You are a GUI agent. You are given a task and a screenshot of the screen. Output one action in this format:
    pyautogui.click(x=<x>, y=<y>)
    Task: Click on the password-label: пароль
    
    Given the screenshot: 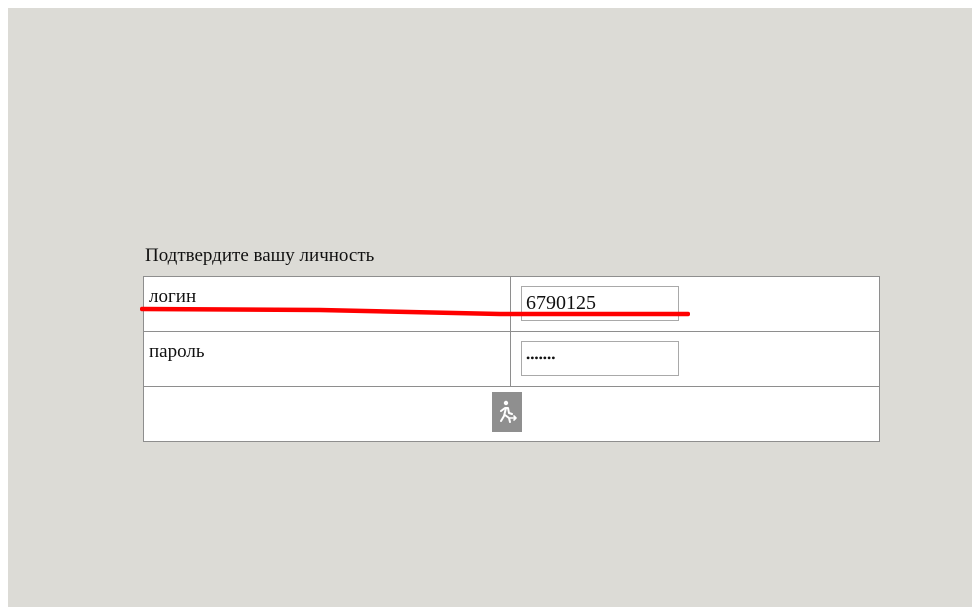 What is the action you would take?
    pyautogui.click(x=177, y=351)
    